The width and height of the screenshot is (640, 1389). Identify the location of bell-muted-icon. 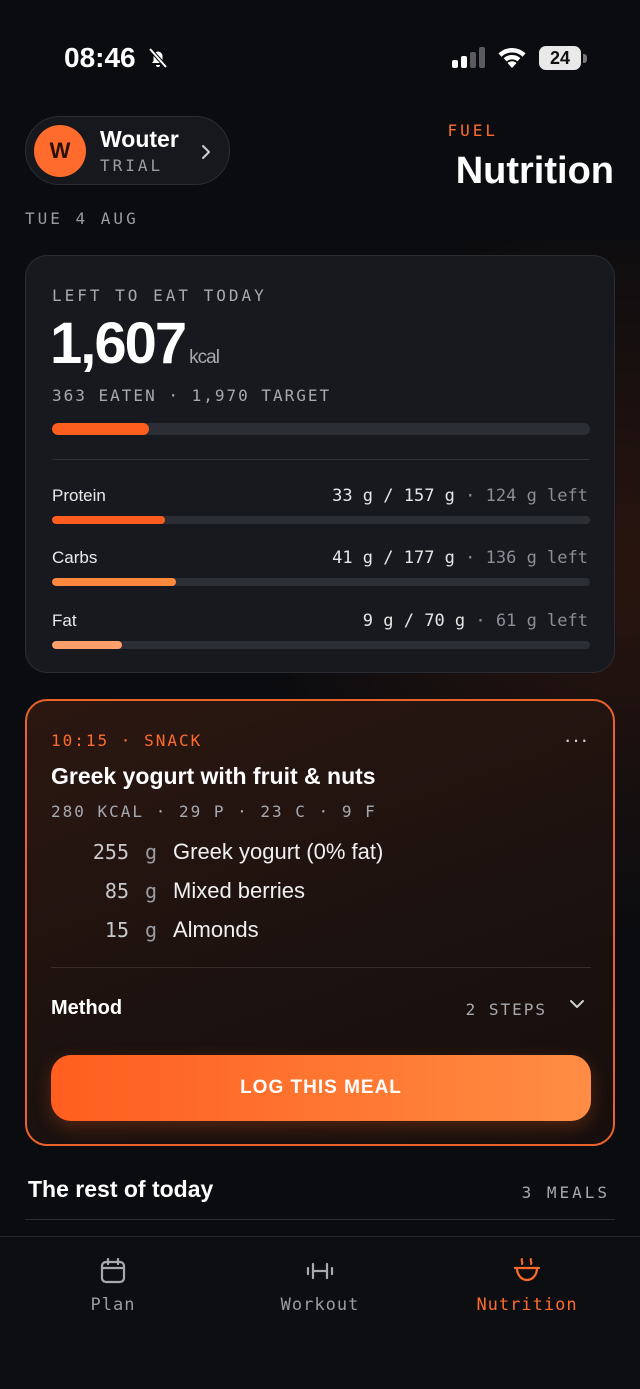
(158, 58).